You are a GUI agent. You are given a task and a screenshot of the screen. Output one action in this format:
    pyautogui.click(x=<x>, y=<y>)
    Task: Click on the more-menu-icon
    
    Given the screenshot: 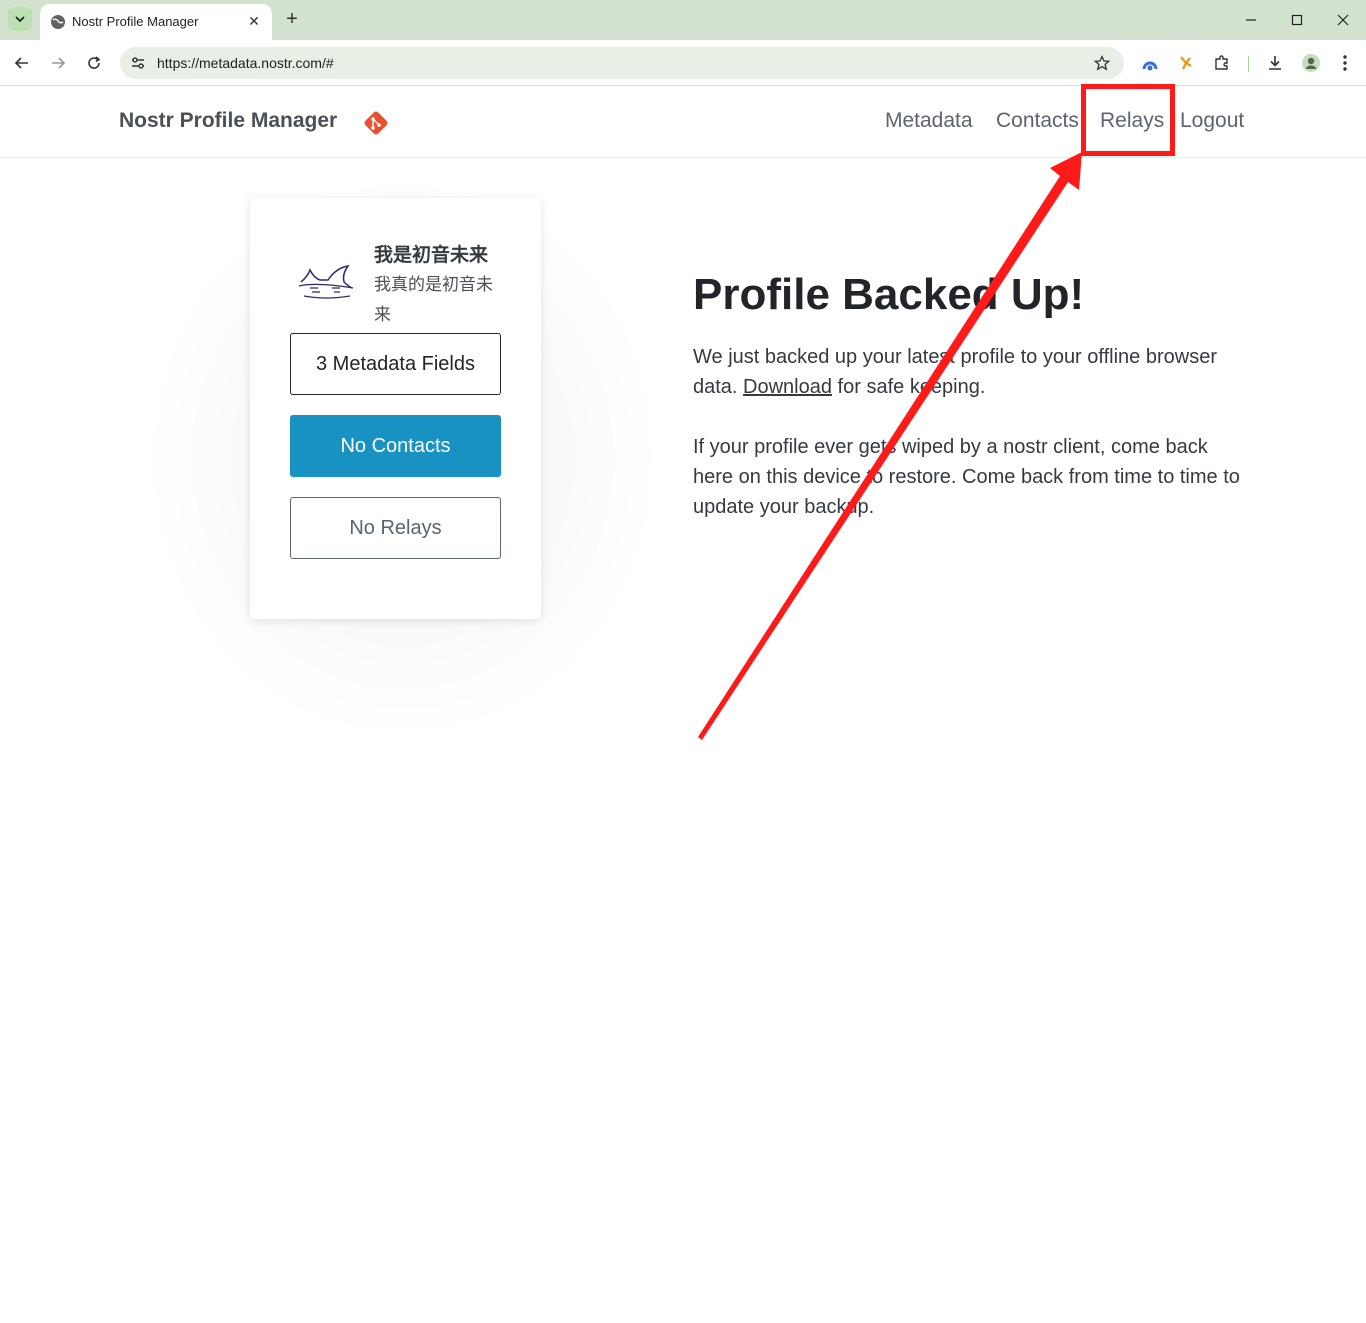 What is the action you would take?
    pyautogui.click(x=1345, y=63)
    